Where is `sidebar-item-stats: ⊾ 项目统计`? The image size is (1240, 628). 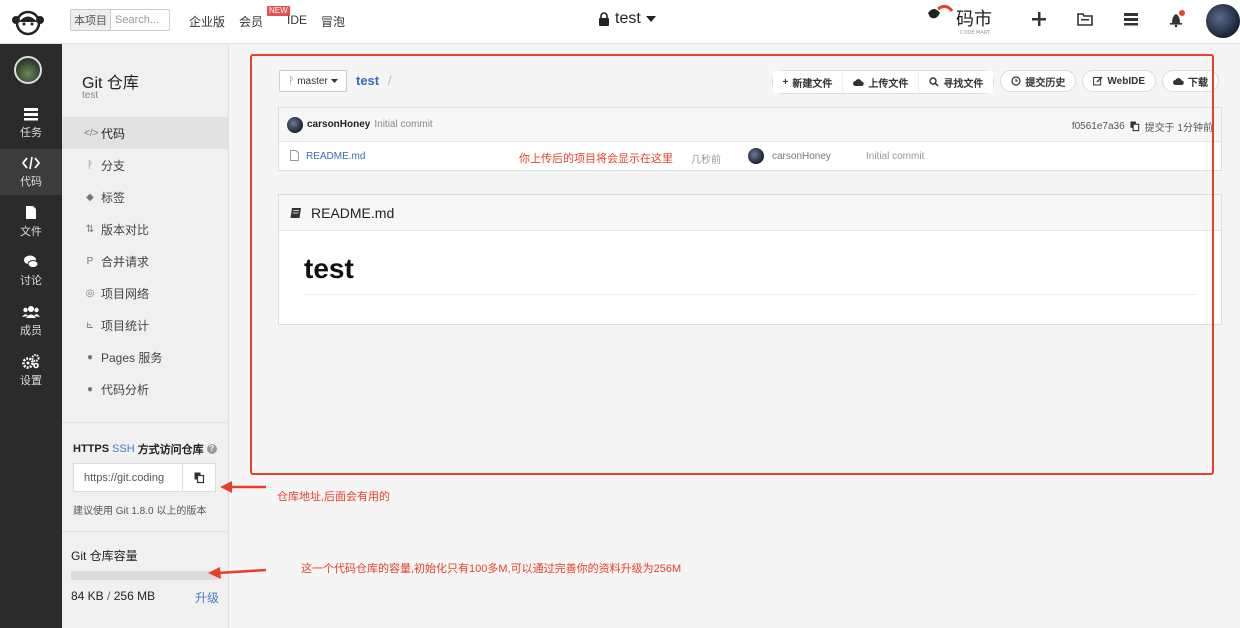
sidebar-item-stats: ⊾ 项目统计 is located at coordinates (145, 325).